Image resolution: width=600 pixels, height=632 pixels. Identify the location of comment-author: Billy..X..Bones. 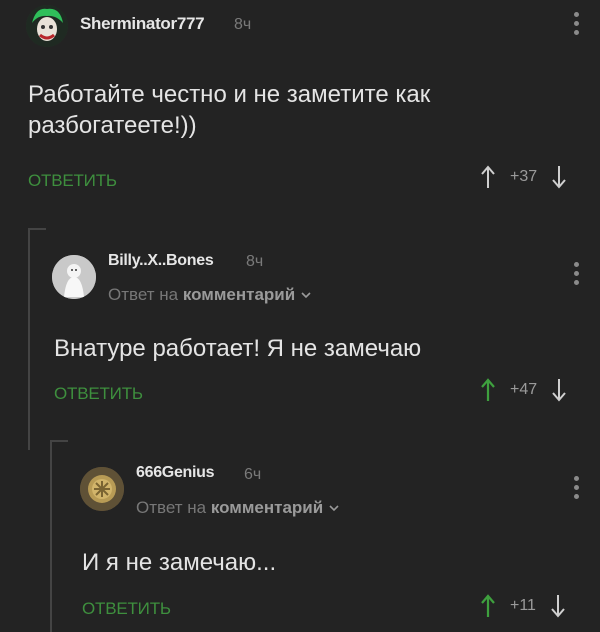
(161, 261).